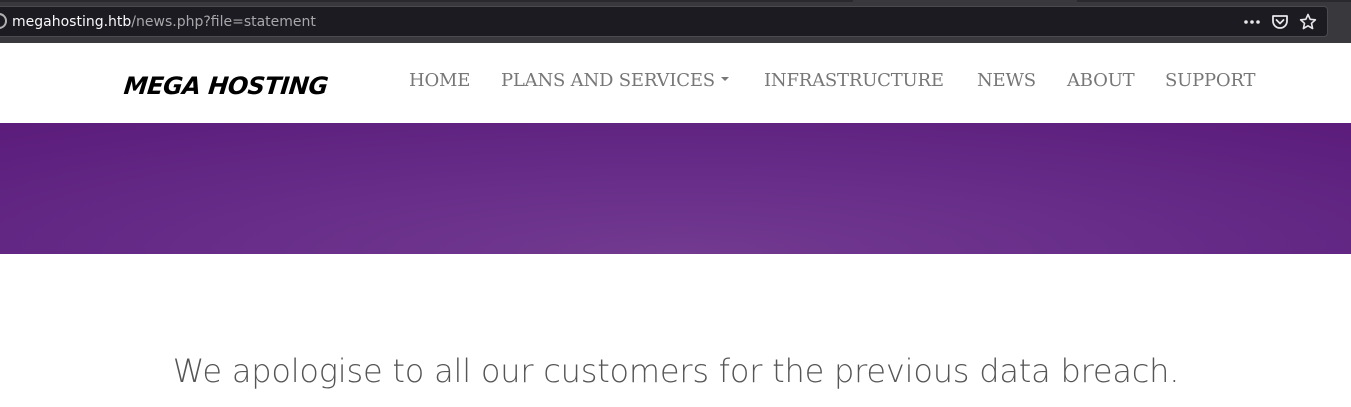 The image size is (1351, 407). What do you see at coordinates (854, 81) in the screenshot?
I see `nav-infrastructure: INFRASTRUCTURE` at bounding box center [854, 81].